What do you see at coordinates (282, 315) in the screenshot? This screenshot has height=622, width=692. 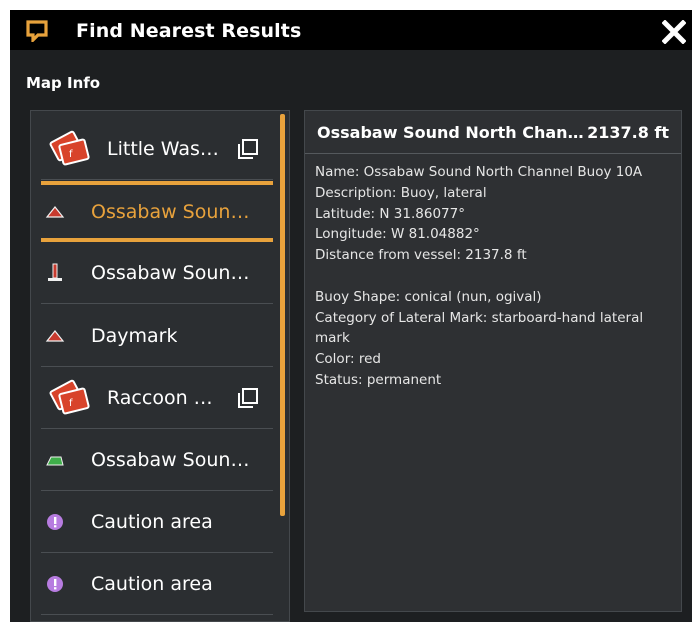 I see `list-scrollbar` at bounding box center [282, 315].